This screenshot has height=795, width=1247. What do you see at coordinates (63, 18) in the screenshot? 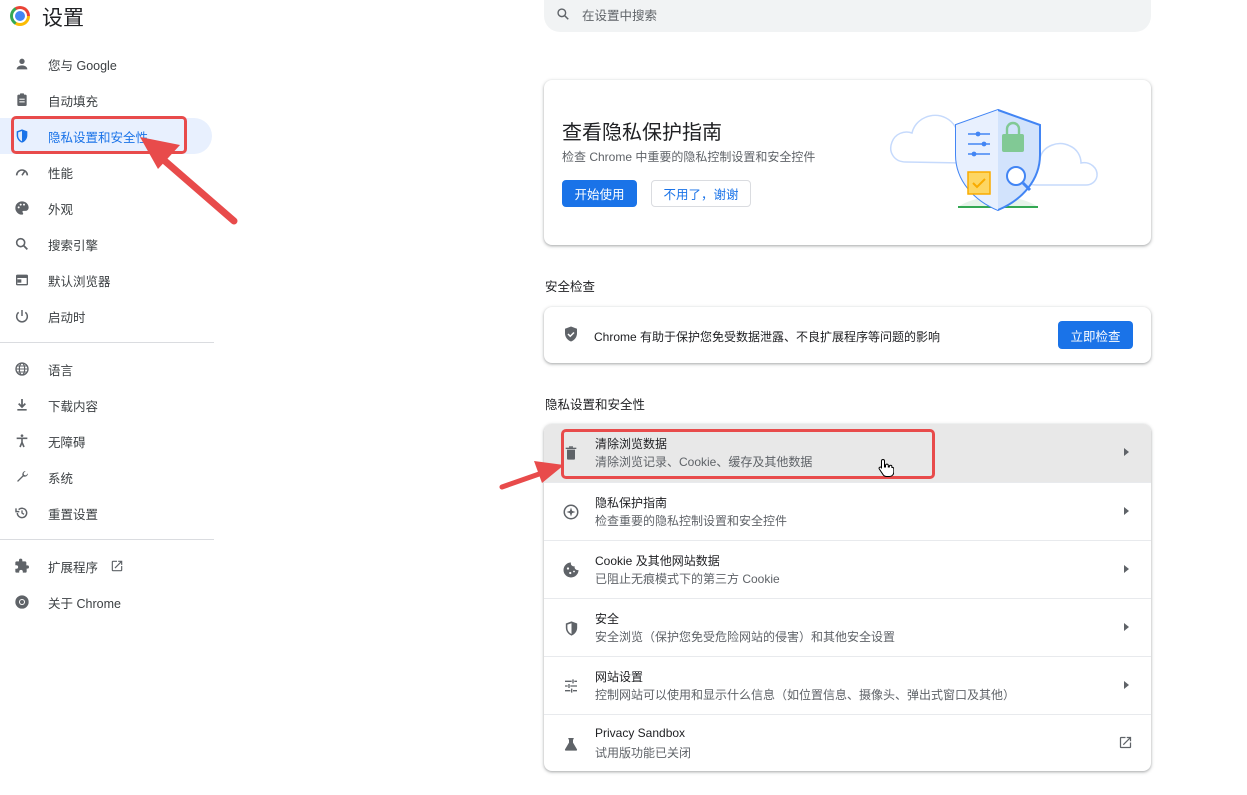
I see `page-title: 设置` at bounding box center [63, 18].